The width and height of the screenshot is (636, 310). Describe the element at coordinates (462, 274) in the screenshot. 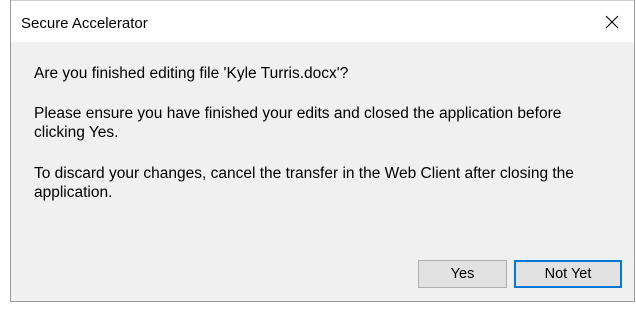

I see `yes-button: Yes` at that location.